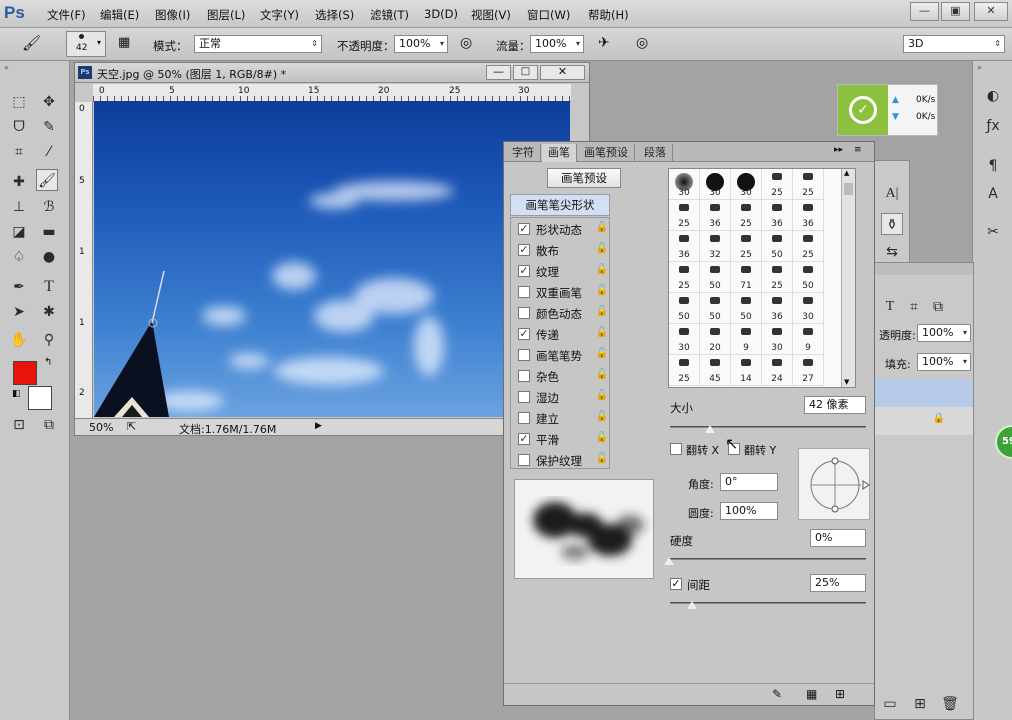  What do you see at coordinates (19, 312) in the screenshot?
I see `path-select-tool-icon: ➤` at bounding box center [19, 312].